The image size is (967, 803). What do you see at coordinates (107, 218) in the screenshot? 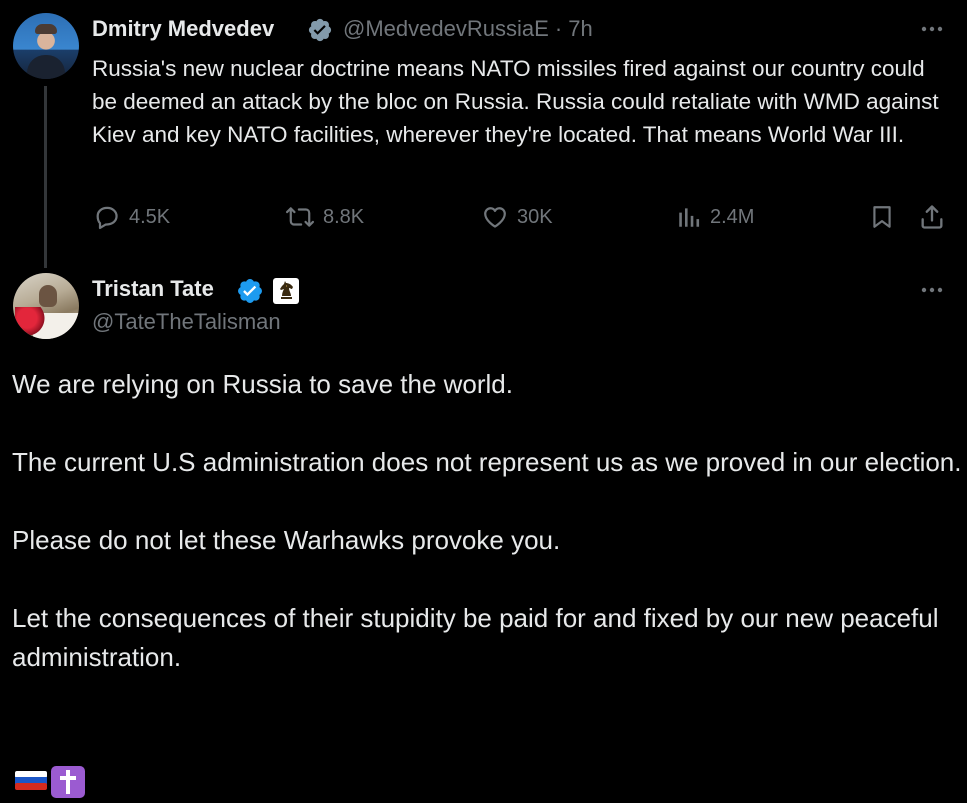
I see `reply-icon` at bounding box center [107, 218].